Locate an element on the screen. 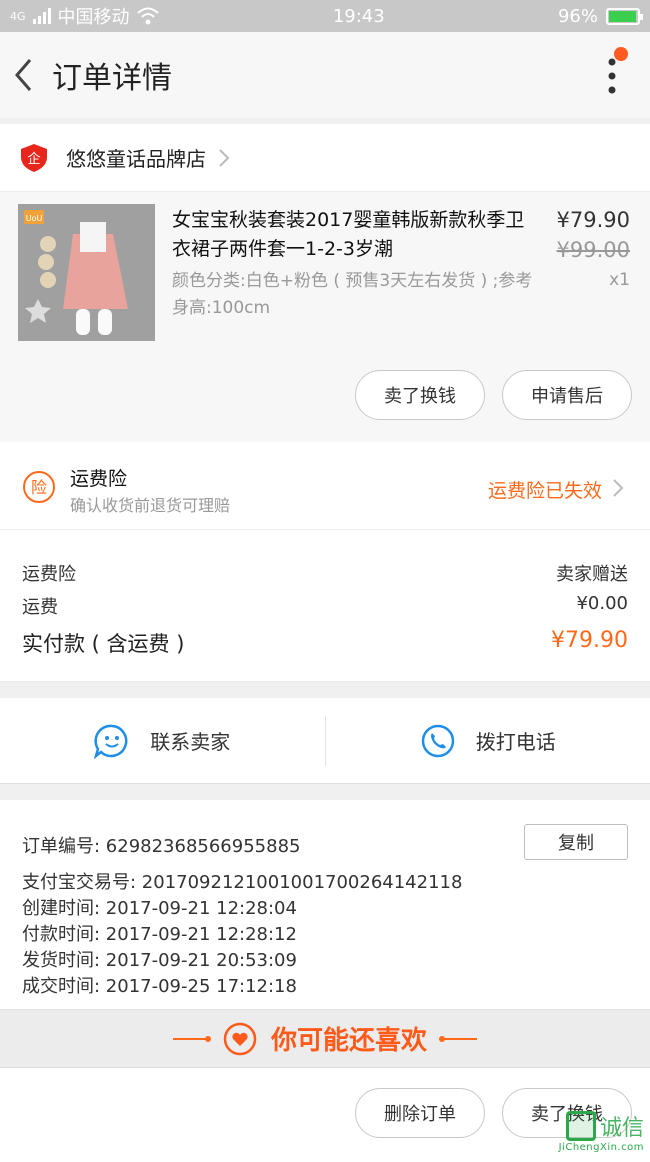 The image size is (650, 1162). alipay-trade-number: 支付宝交易号: 2017092121001001700264142118 is located at coordinates (242, 881).